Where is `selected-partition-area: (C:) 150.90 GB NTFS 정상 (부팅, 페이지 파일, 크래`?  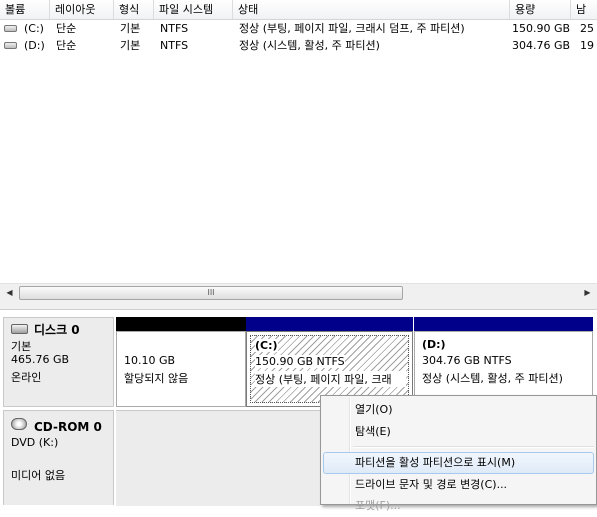 selected-partition-area: (C:) 150.90 GB NTFS 정상 (부팅, 페이지 파일, 크래 is located at coordinates (329, 369).